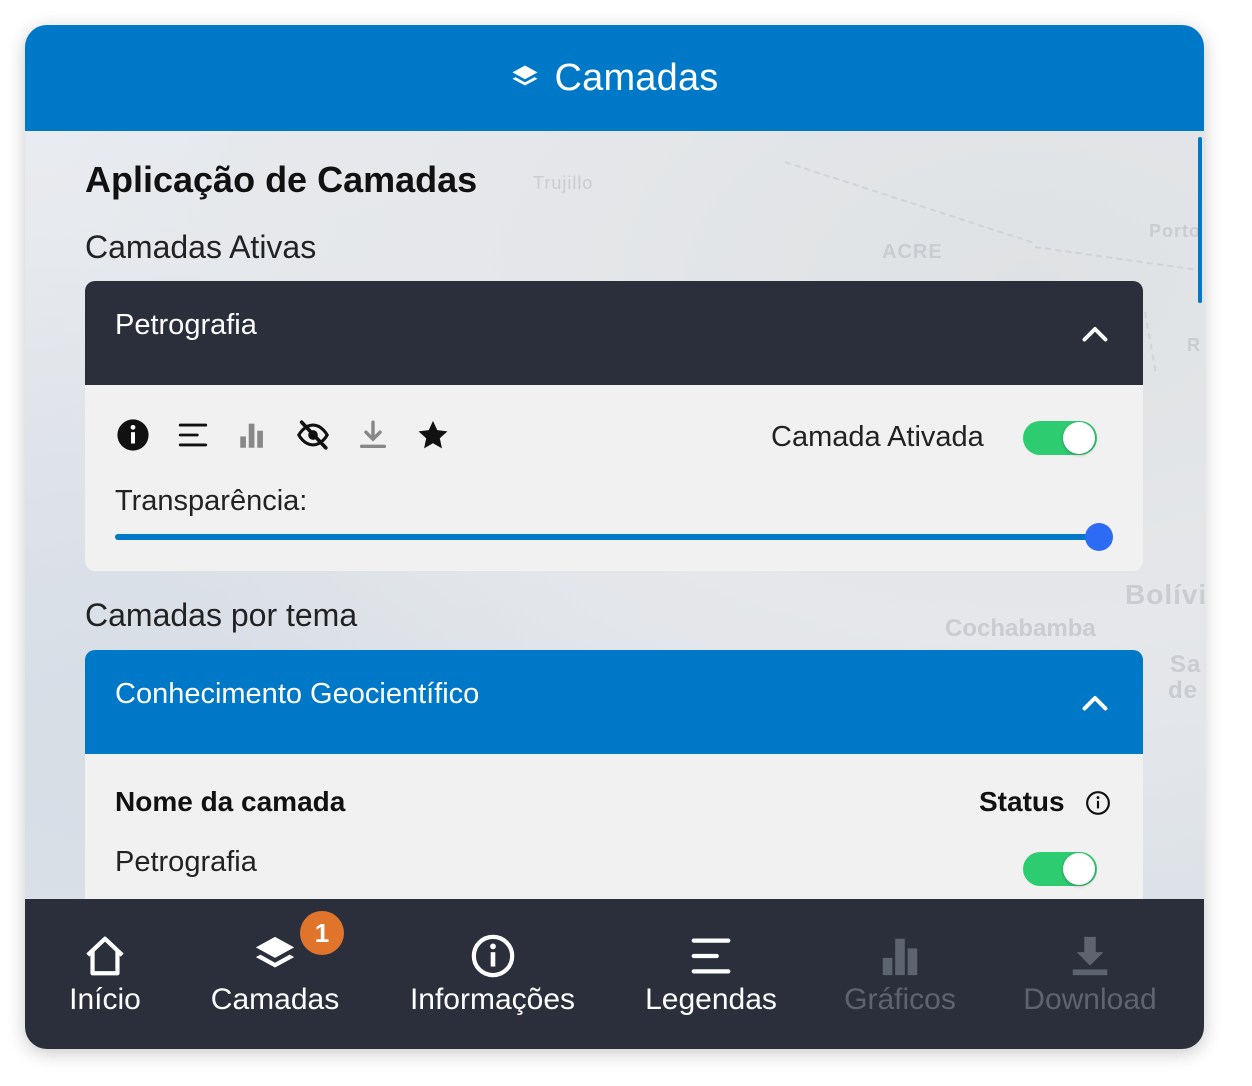  Describe the element at coordinates (492, 999) in the screenshot. I see `nav-label: Informações` at that location.